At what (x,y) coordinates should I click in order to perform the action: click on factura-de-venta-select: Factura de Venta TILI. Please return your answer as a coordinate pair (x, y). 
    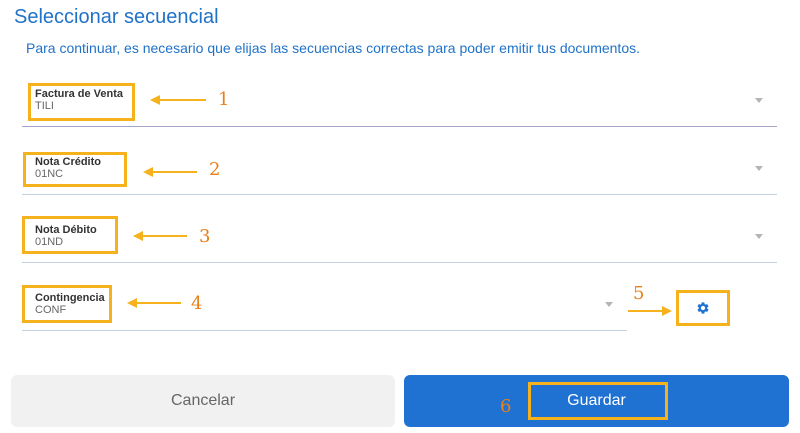
    Looking at the image, I should click on (399, 93).